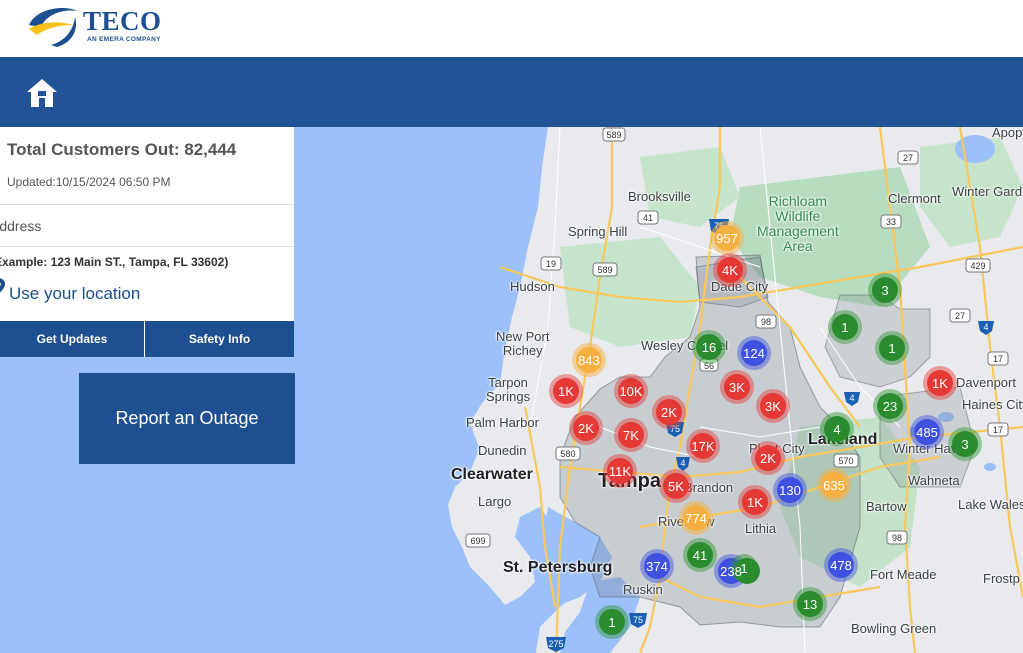 This screenshot has width=1023, height=653. I want to click on place-clermont: Clermont, so click(914, 198).